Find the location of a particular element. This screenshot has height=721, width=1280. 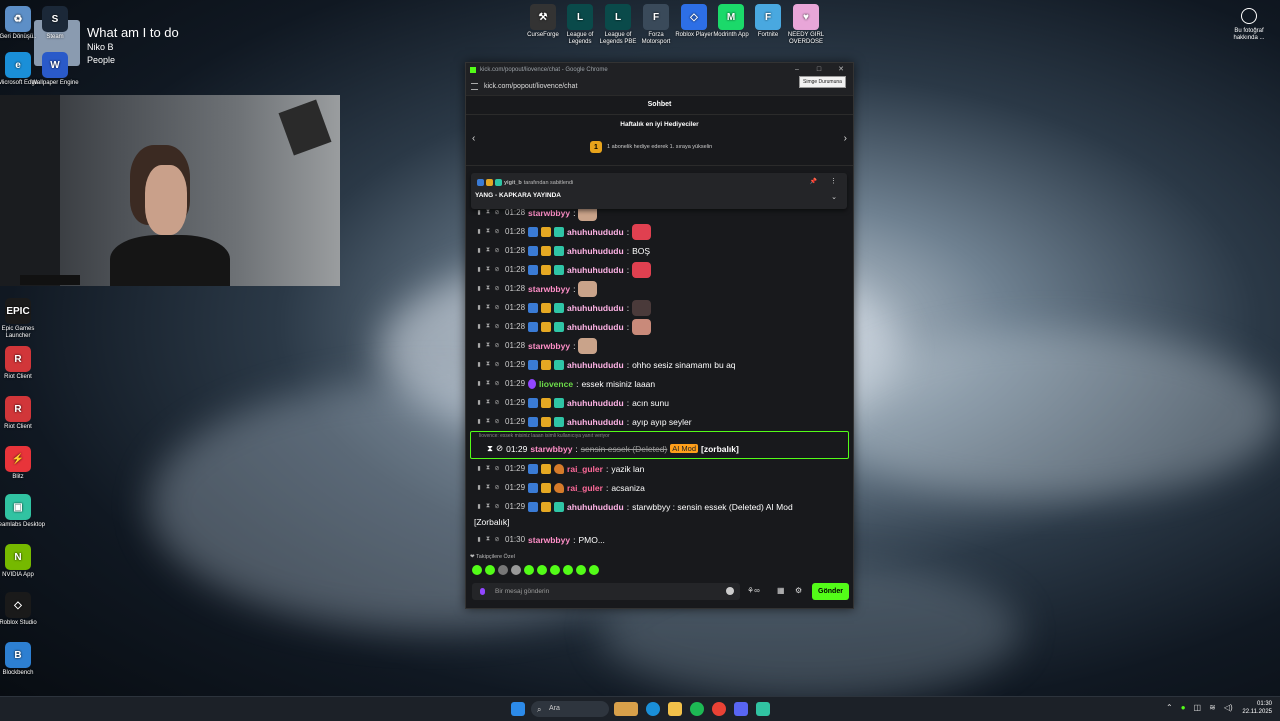

chevron-up-icon: ⌃ is located at coordinates (1169, 707).